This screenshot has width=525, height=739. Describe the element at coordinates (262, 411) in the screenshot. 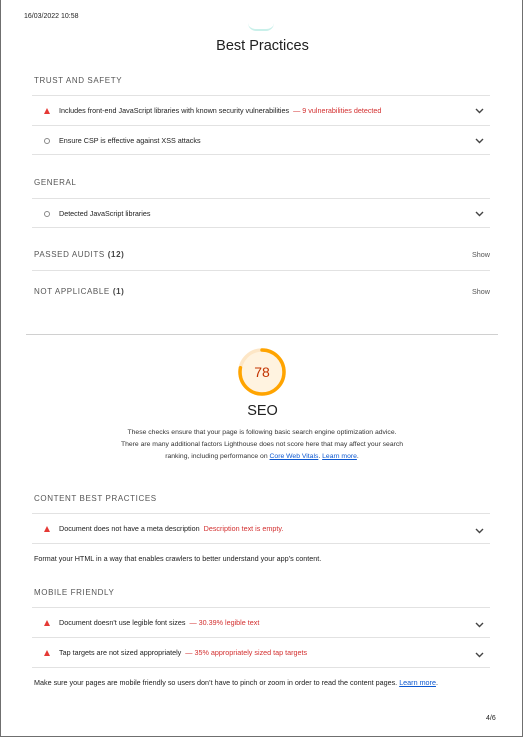

I see `seo-title: SEO` at that location.